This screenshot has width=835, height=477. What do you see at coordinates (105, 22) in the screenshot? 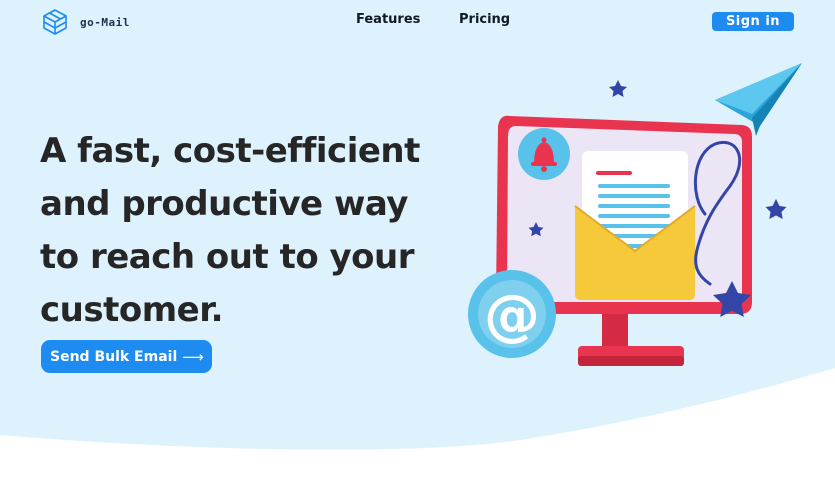
I see `brand-name: go-Mail` at bounding box center [105, 22].